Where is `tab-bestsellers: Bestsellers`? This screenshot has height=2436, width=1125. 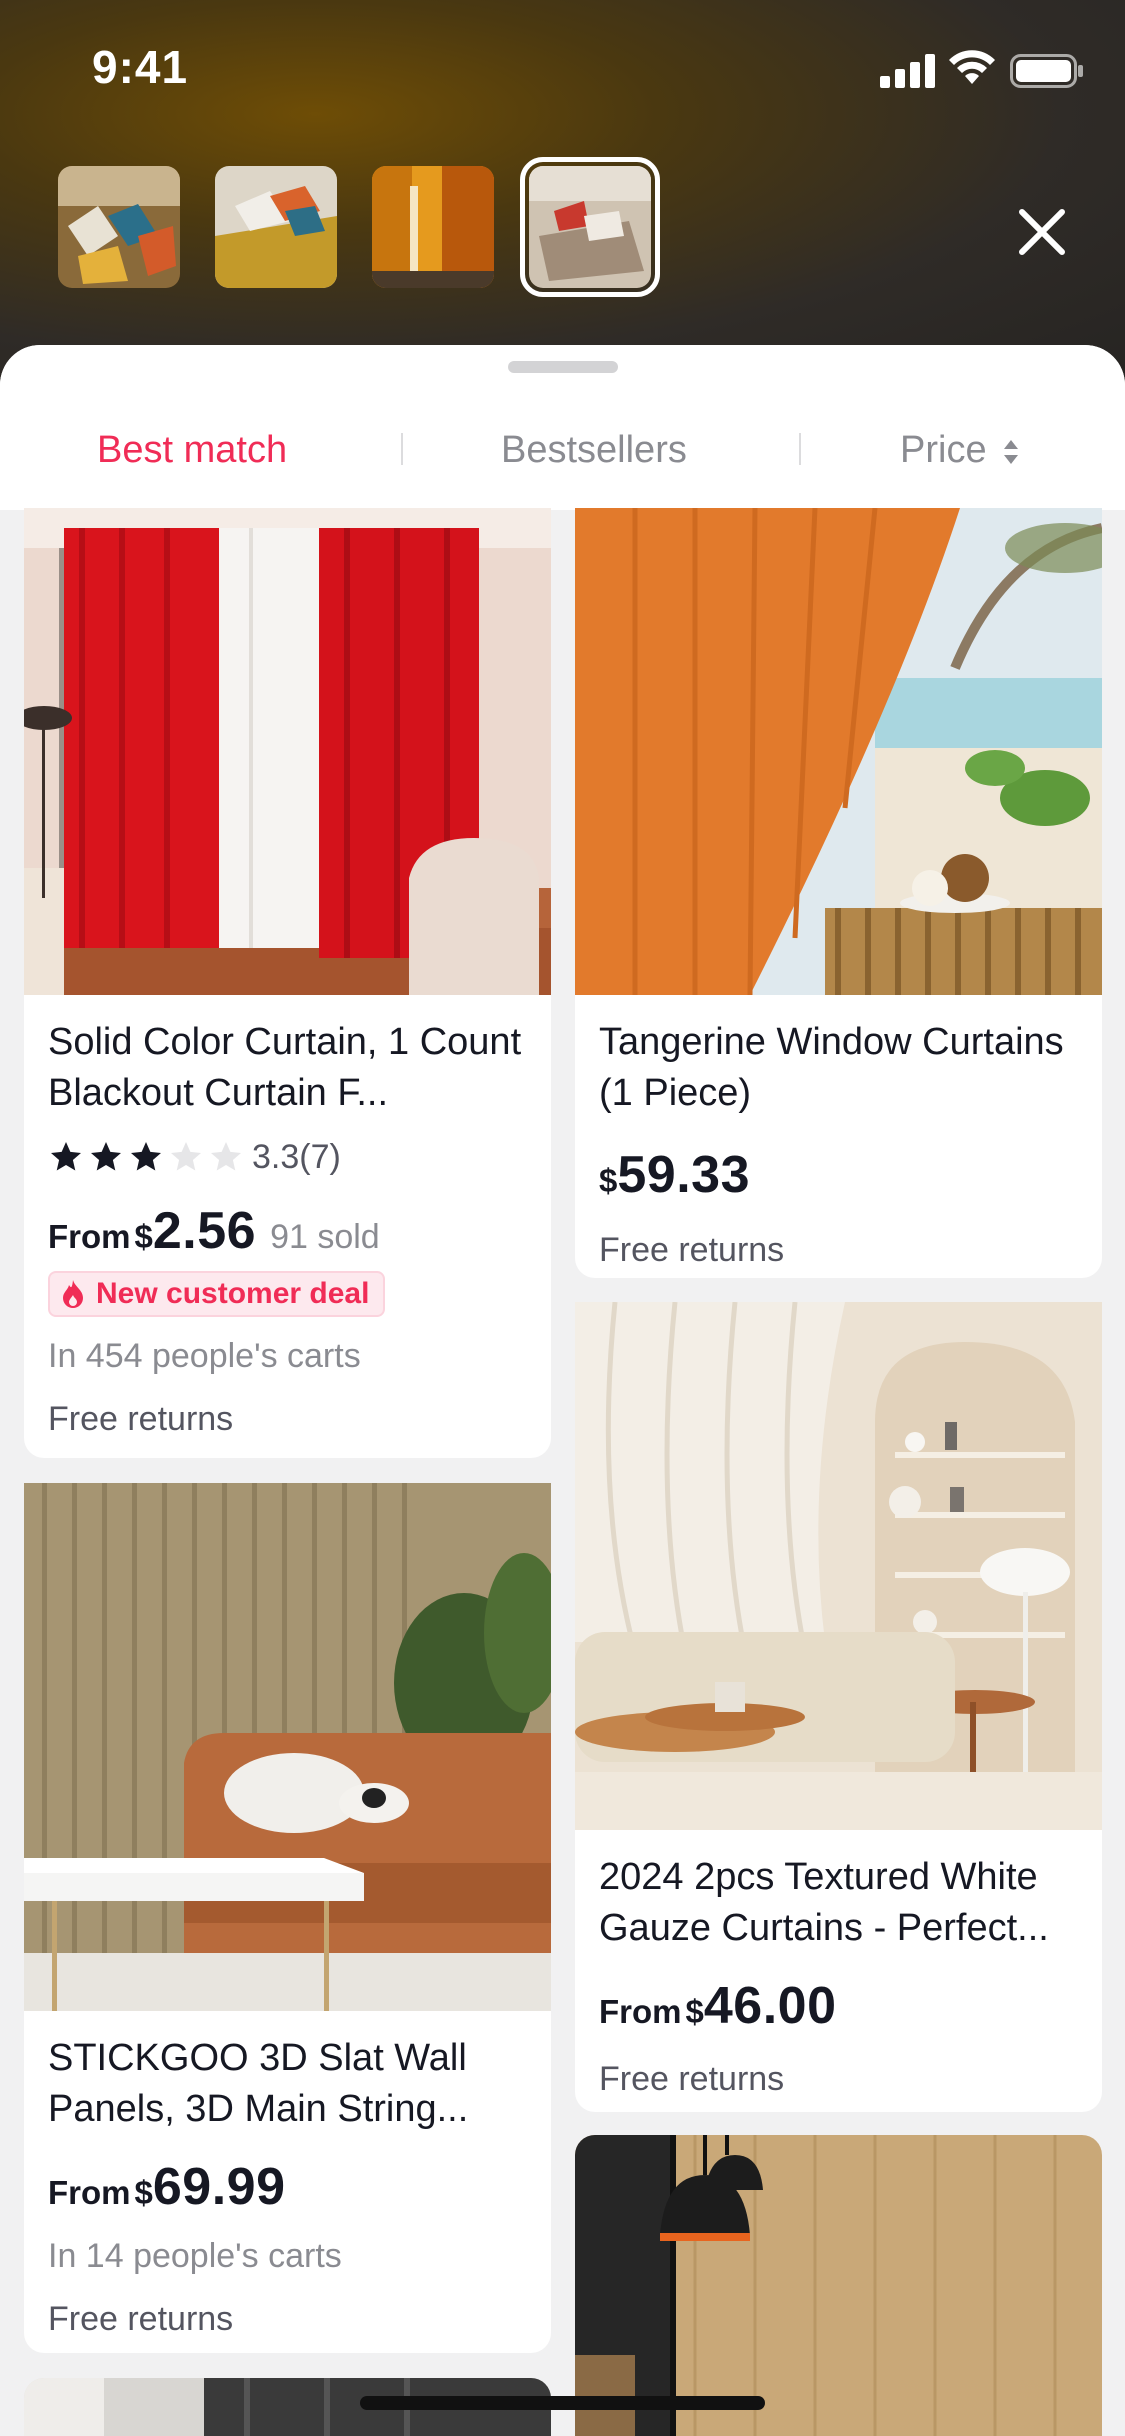 tab-bestsellers: Bestsellers is located at coordinates (594, 450).